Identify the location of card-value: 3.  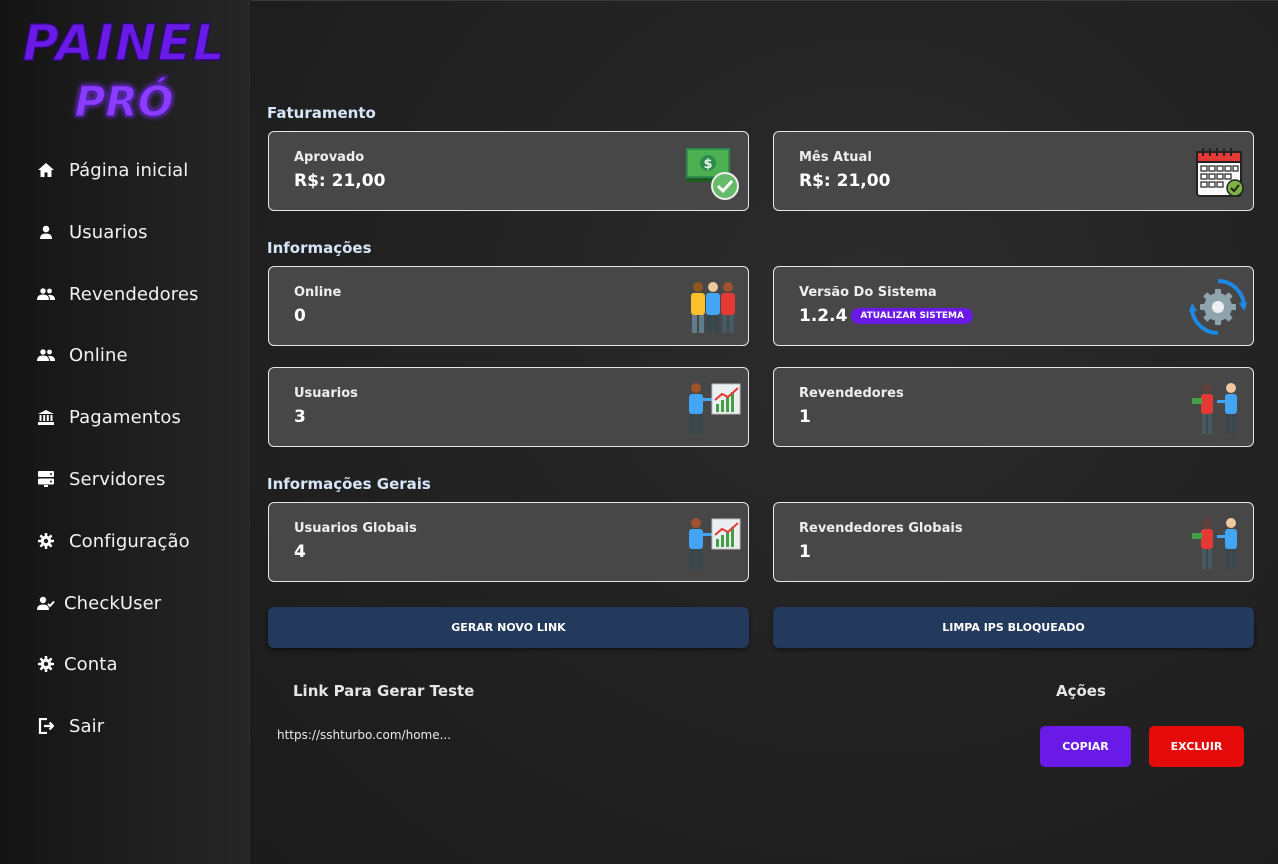
(300, 417).